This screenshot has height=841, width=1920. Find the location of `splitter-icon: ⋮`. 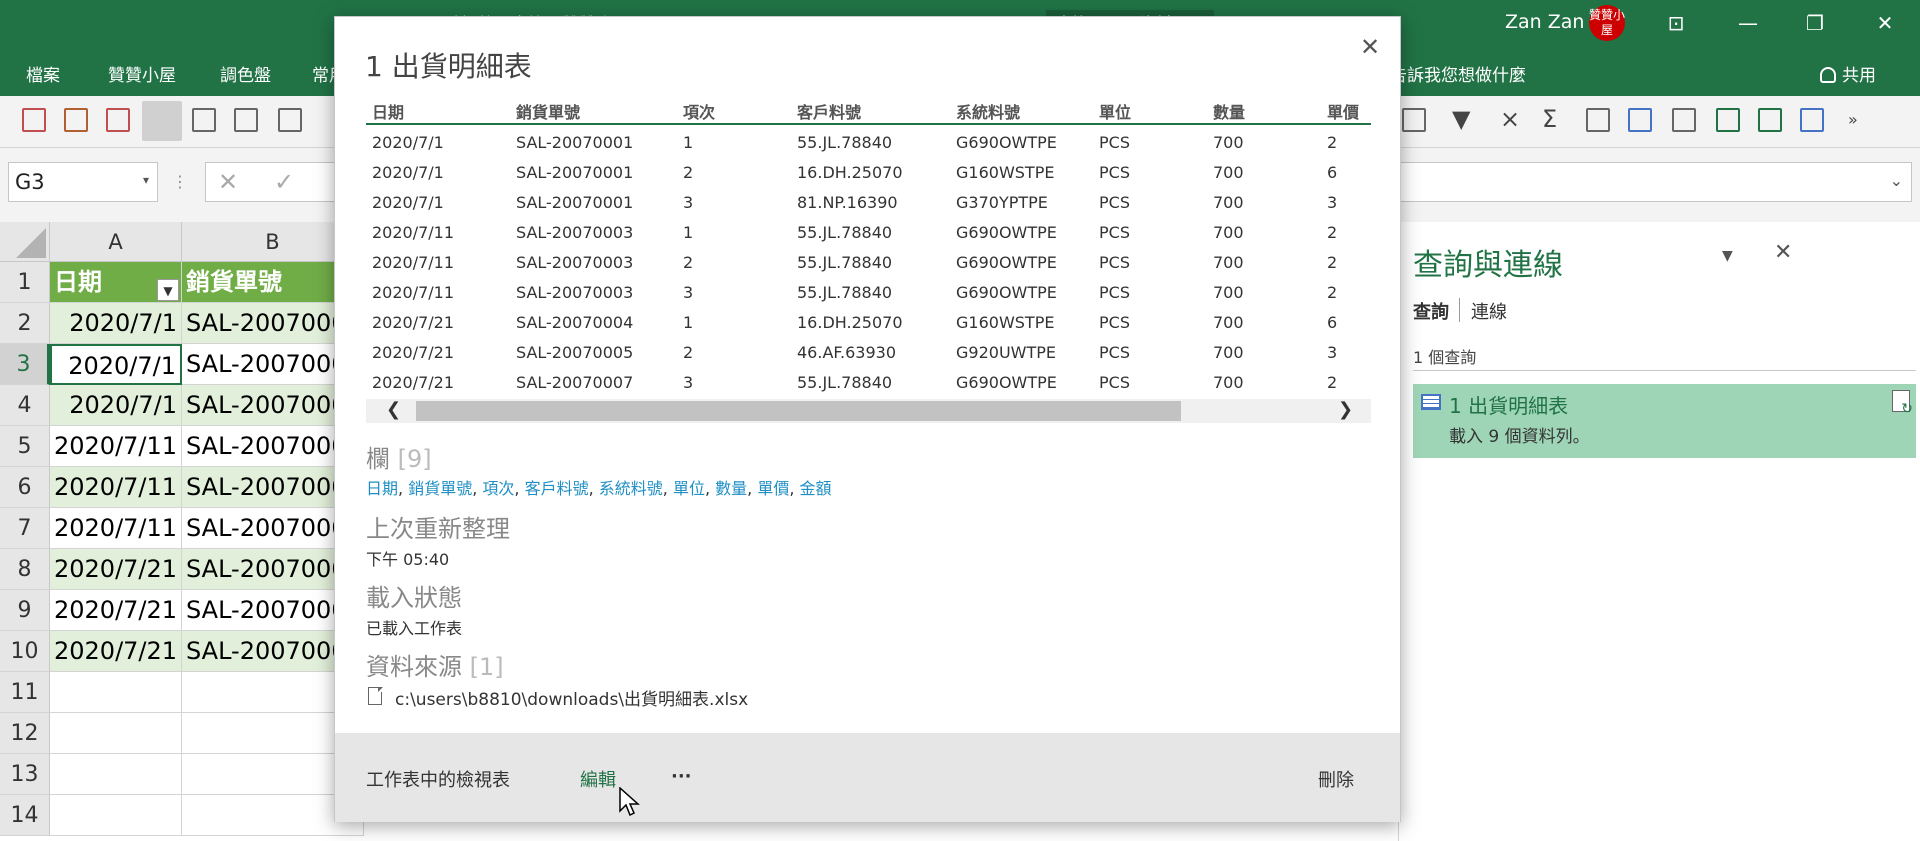

splitter-icon: ⋮ is located at coordinates (180, 181).